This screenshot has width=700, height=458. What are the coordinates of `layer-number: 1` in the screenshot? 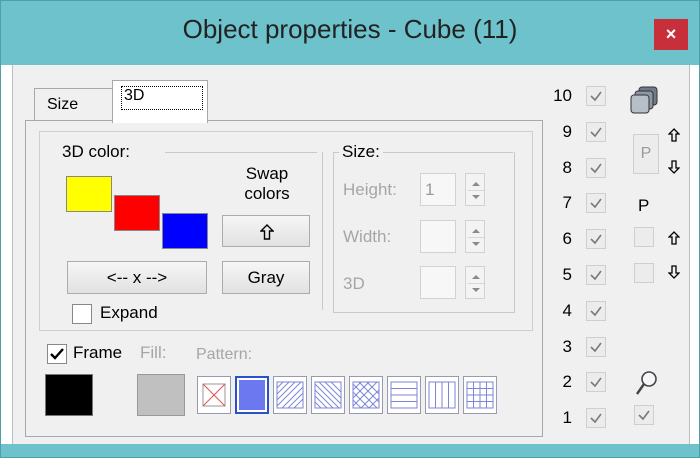 It's located at (567, 418).